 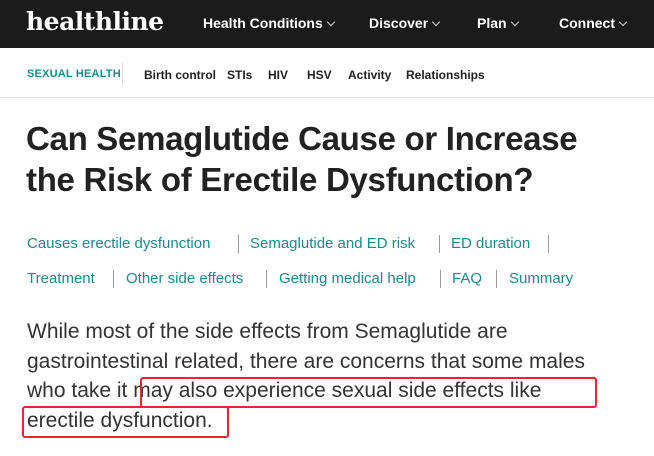 What do you see at coordinates (74, 74) in the screenshot?
I see `section-label: SEXUAL HEALTH` at bounding box center [74, 74].